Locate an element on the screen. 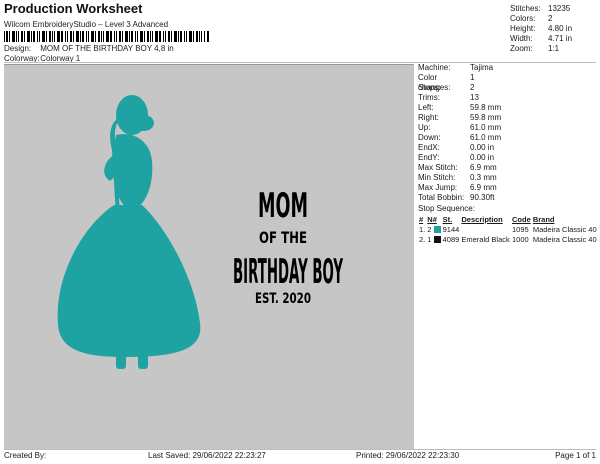 This screenshot has height=464, width=600. machine-stat-row: Down: 61.0 mm is located at coordinates (507, 138).